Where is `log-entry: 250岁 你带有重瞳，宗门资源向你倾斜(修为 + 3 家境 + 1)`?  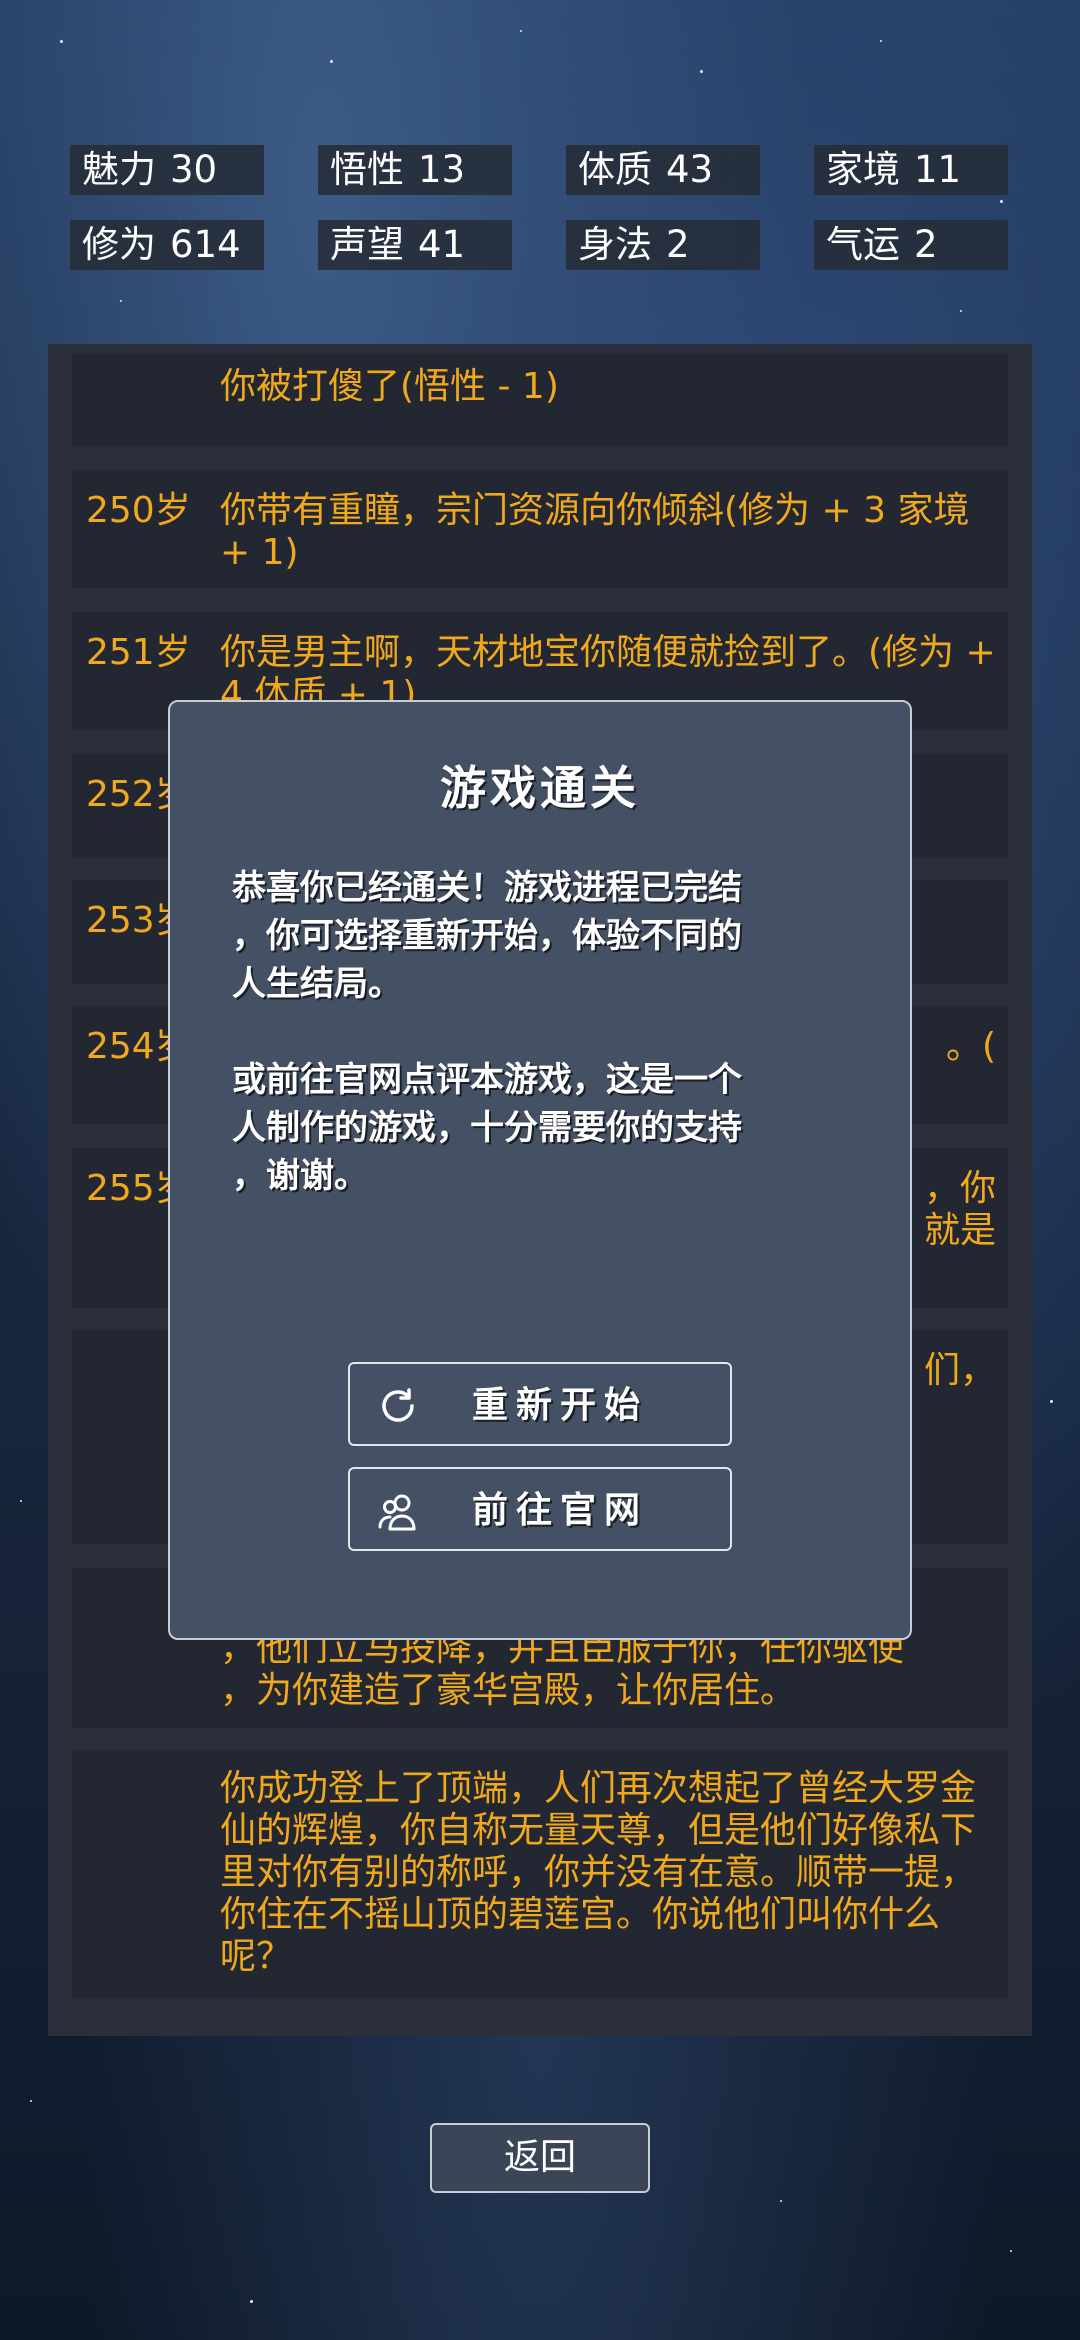 log-entry: 250岁 你带有重瞳，宗门资源向你倾斜(修为 + 3 家境 + 1) is located at coordinates (540, 529).